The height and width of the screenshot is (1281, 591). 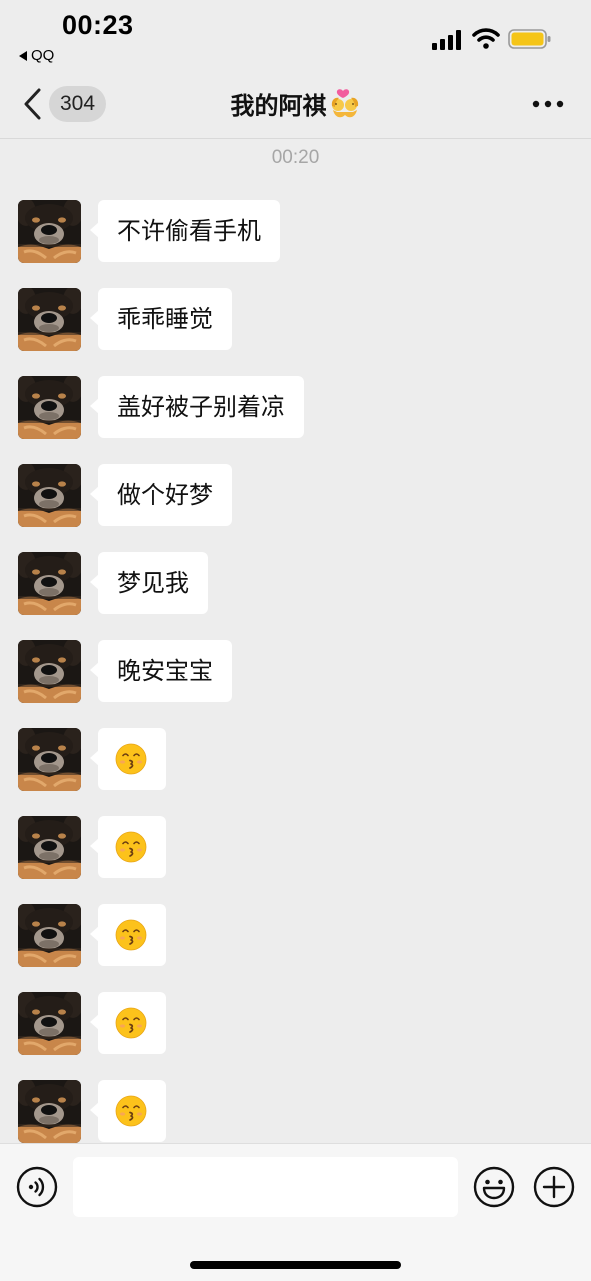 I want to click on back-app-label: QQ, so click(x=43, y=55).